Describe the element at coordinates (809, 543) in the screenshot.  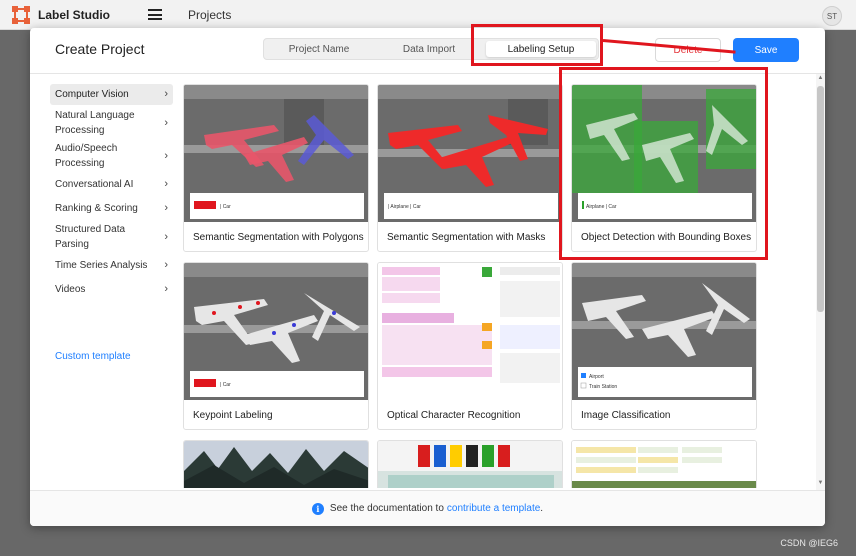
I see `watermark: CSDN @IEG6` at that location.